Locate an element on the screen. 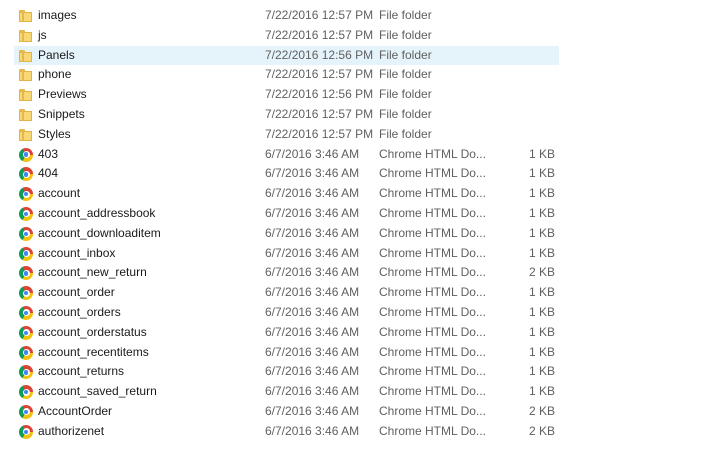  file-name: account_addressbook is located at coordinates (97, 212).